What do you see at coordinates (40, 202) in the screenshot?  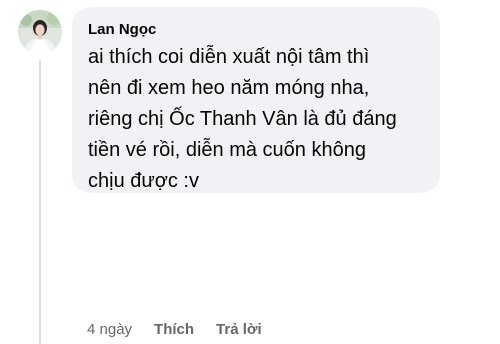 I see `thread-line` at bounding box center [40, 202].